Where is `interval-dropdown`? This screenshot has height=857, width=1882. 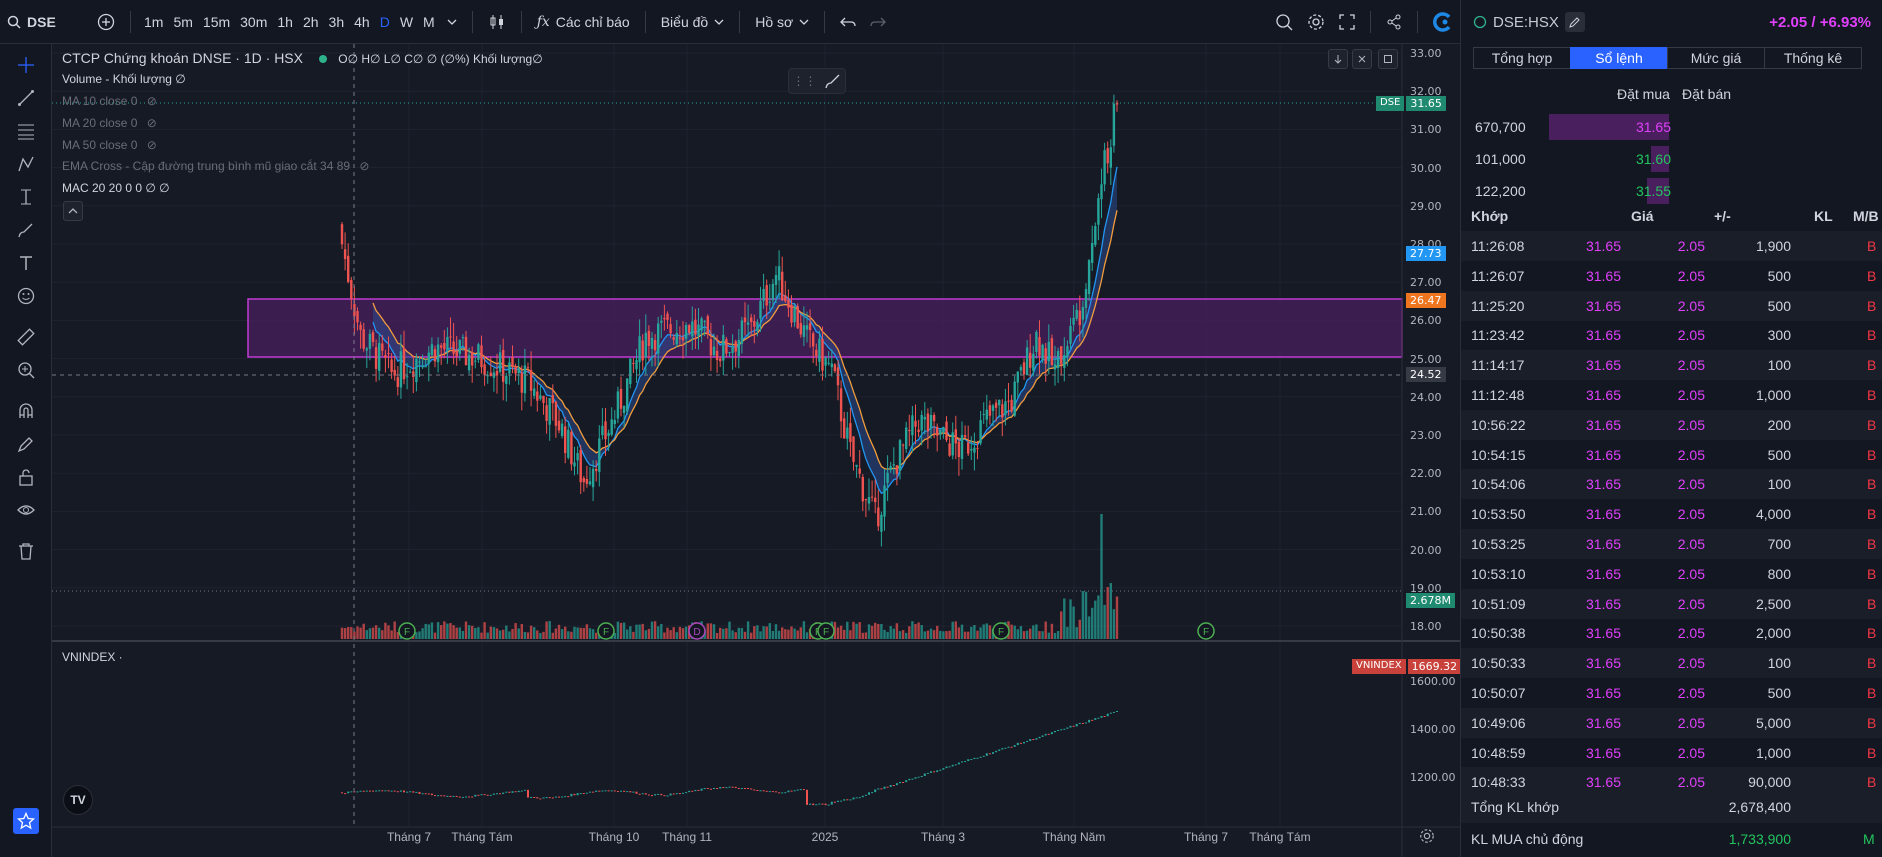
interval-dropdown is located at coordinates (452, 22).